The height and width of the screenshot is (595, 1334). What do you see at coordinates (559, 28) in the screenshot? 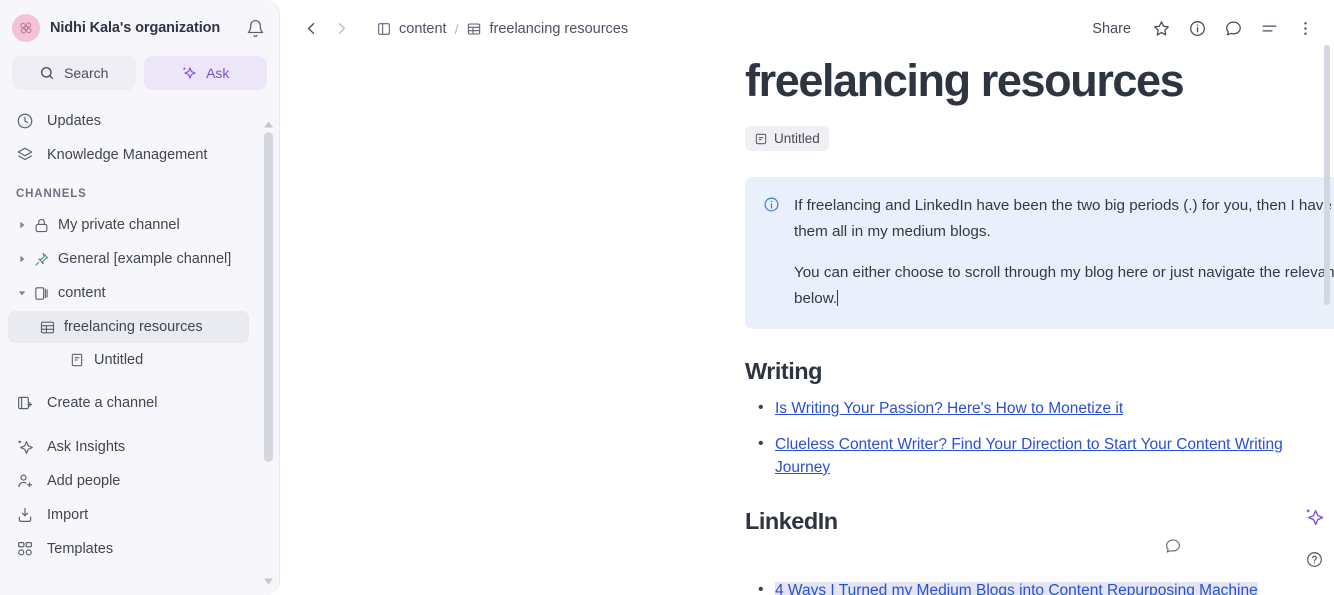
I see `breadcrumb-label: freelancing resources` at bounding box center [559, 28].